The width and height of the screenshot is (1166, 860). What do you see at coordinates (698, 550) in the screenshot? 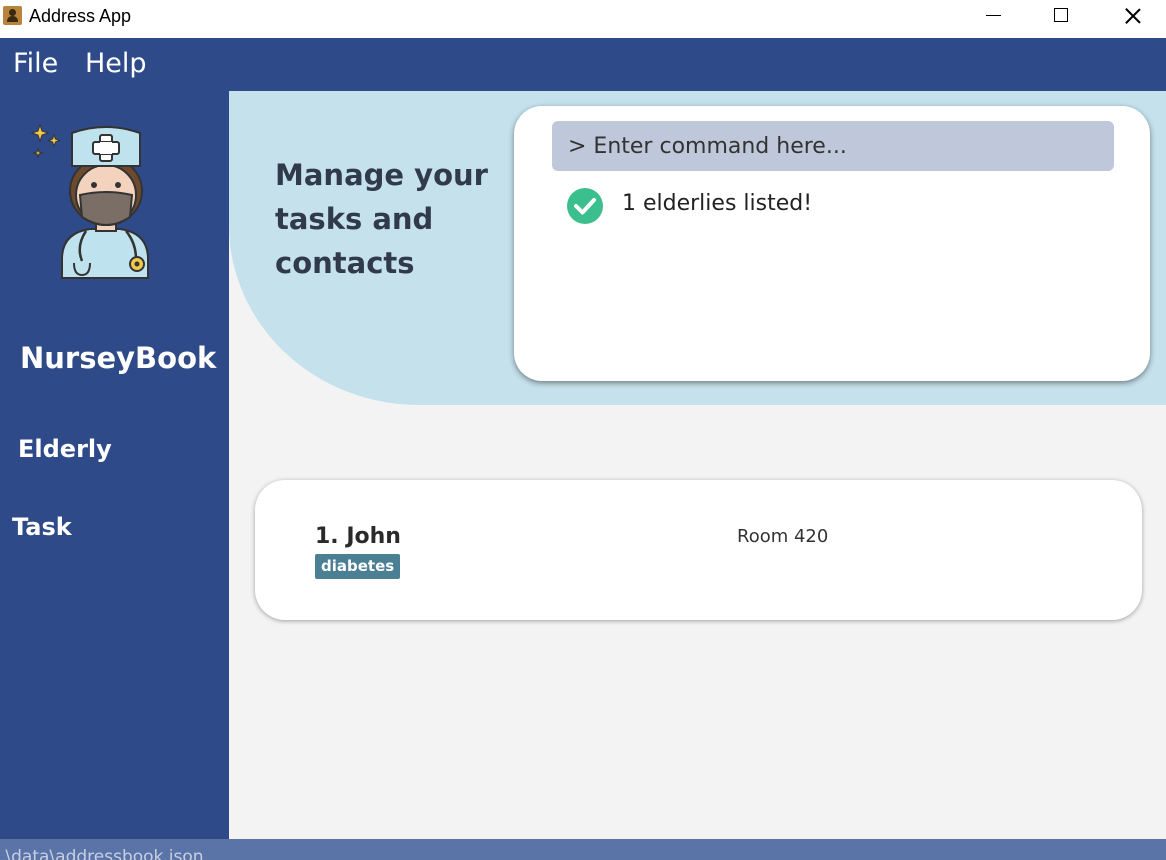
I see `elderly-card: 1. John diabetes Room 420` at bounding box center [698, 550].